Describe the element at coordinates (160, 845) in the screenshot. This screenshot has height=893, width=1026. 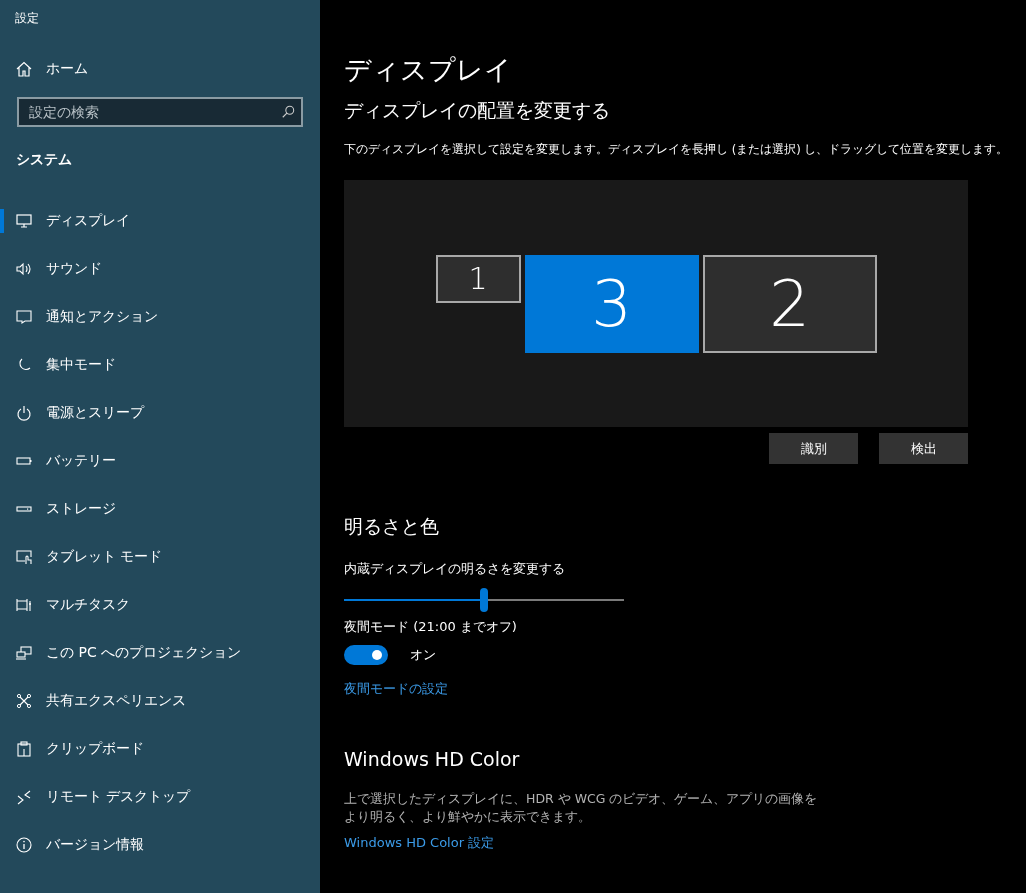
I see `sidebar-item: バージョン情報` at that location.